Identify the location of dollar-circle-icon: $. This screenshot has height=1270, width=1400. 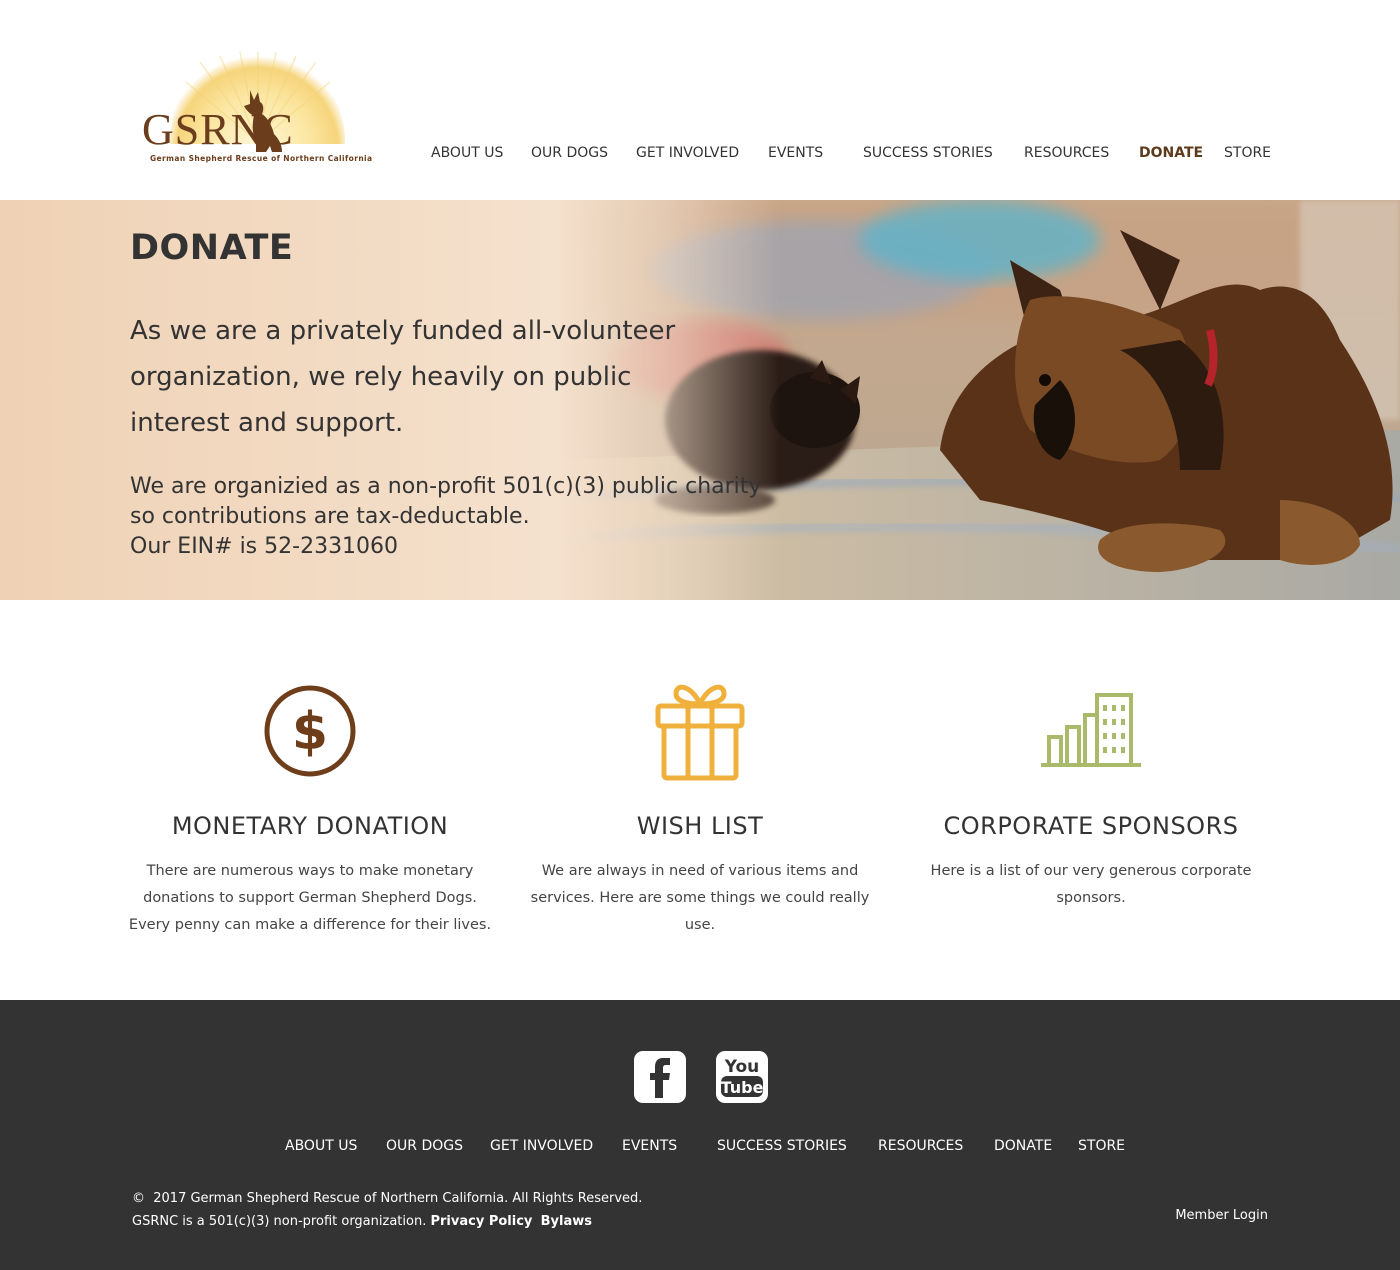
(310, 731).